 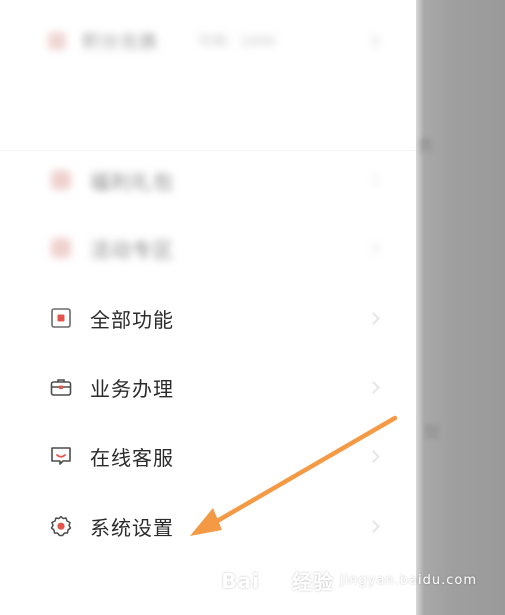 I want to click on watermark-url: jingyan.baidu.com, so click(x=408, y=580).